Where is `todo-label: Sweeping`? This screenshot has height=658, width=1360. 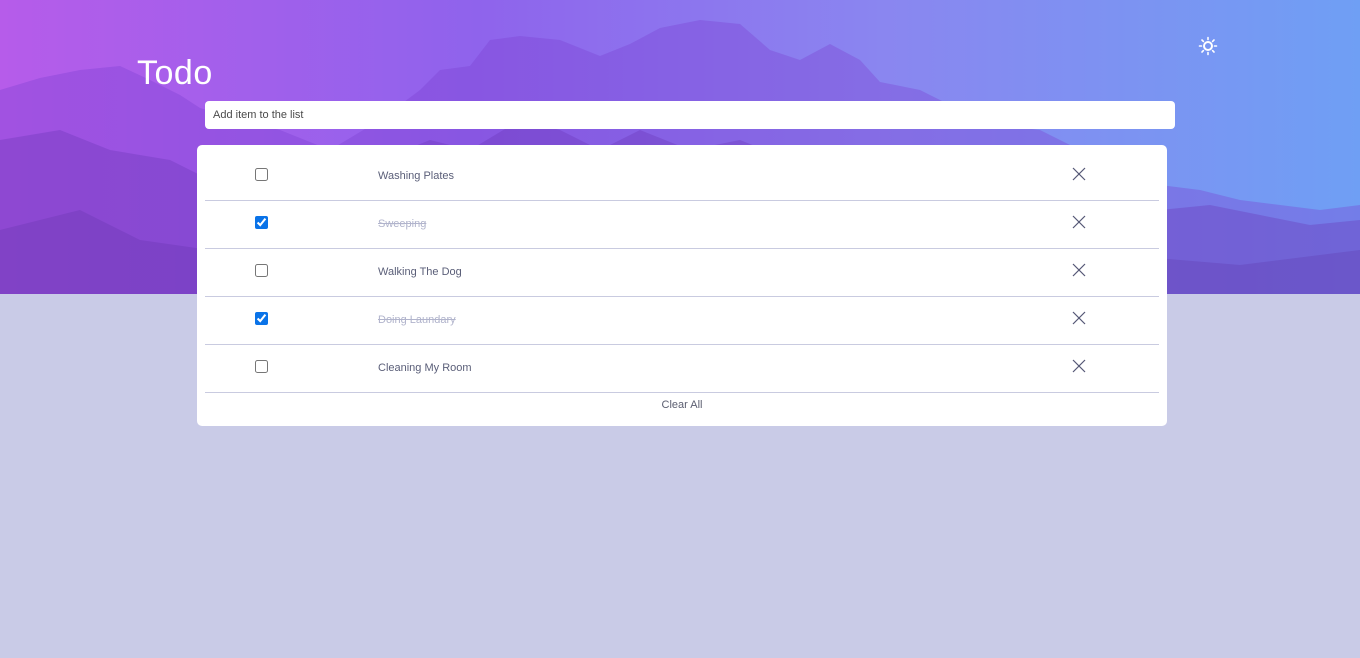 todo-label: Sweeping is located at coordinates (402, 224).